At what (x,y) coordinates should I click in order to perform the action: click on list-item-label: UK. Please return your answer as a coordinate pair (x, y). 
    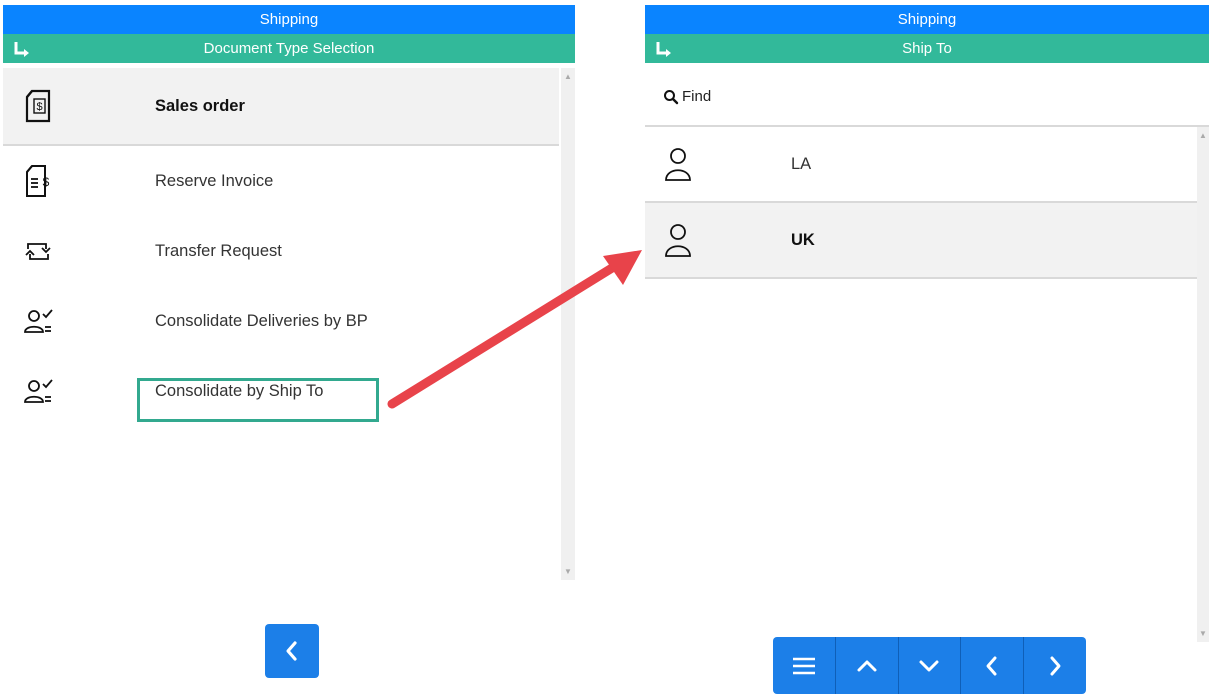
    Looking at the image, I should click on (803, 239).